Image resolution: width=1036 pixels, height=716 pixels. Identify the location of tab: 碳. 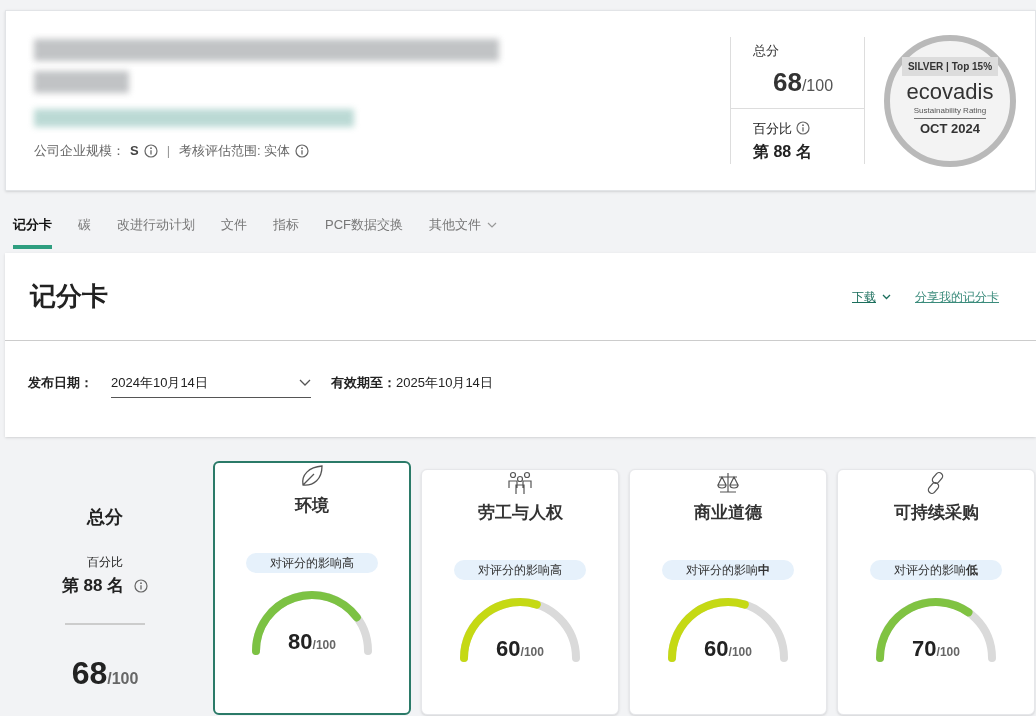
(84, 232).